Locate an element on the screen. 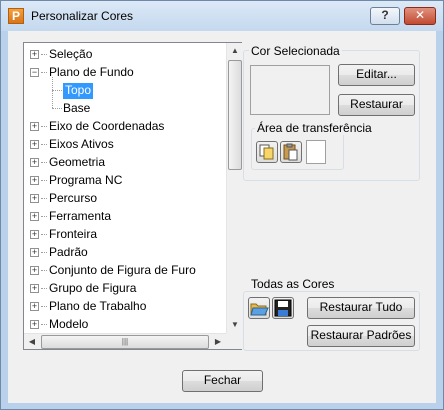 The width and height of the screenshot is (444, 410). restore-defaults-button: Restaurar Padrões is located at coordinates (361, 336).